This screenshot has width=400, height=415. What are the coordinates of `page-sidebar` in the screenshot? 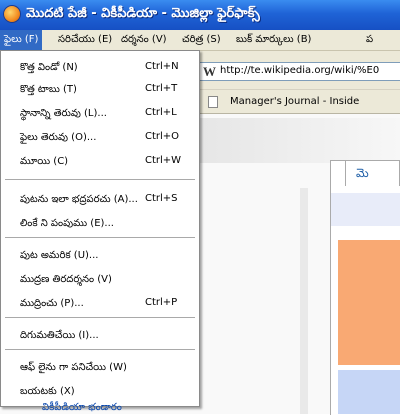 It's located at (304, 301).